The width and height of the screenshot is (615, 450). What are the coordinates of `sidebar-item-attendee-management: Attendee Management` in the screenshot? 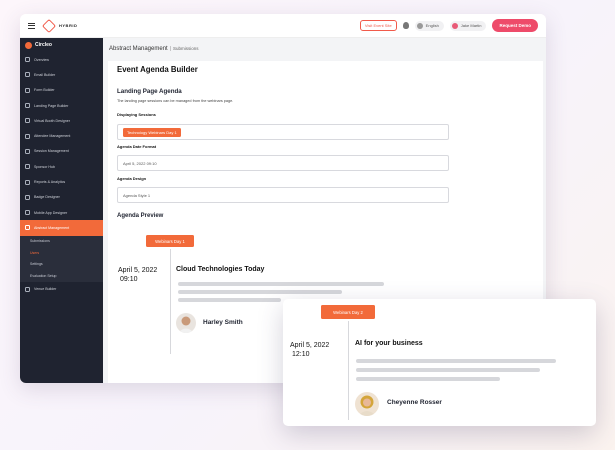 It's located at (61, 135).